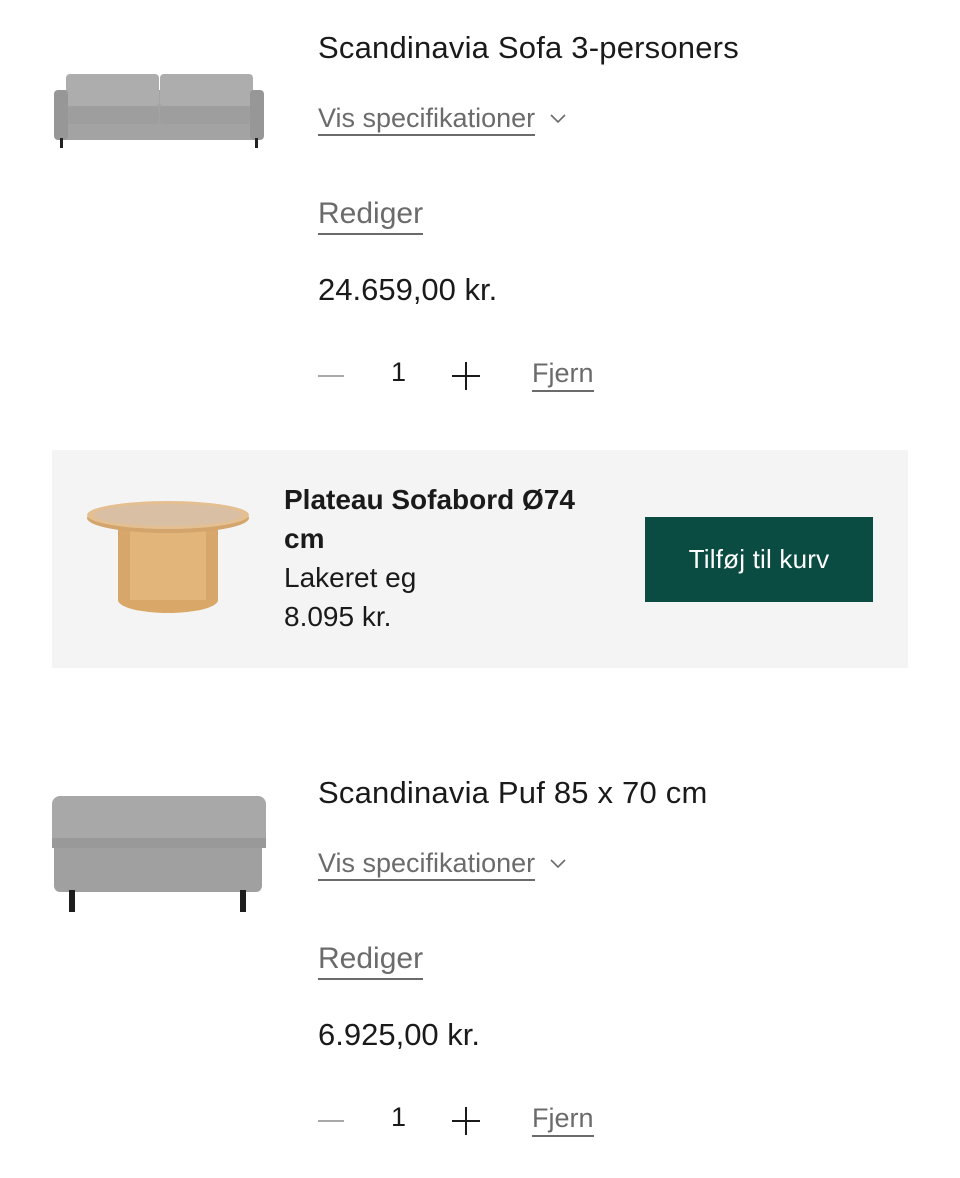 Image resolution: width=960 pixels, height=1178 pixels. What do you see at coordinates (169, 559) in the screenshot?
I see `coffee-table-image` at bounding box center [169, 559].